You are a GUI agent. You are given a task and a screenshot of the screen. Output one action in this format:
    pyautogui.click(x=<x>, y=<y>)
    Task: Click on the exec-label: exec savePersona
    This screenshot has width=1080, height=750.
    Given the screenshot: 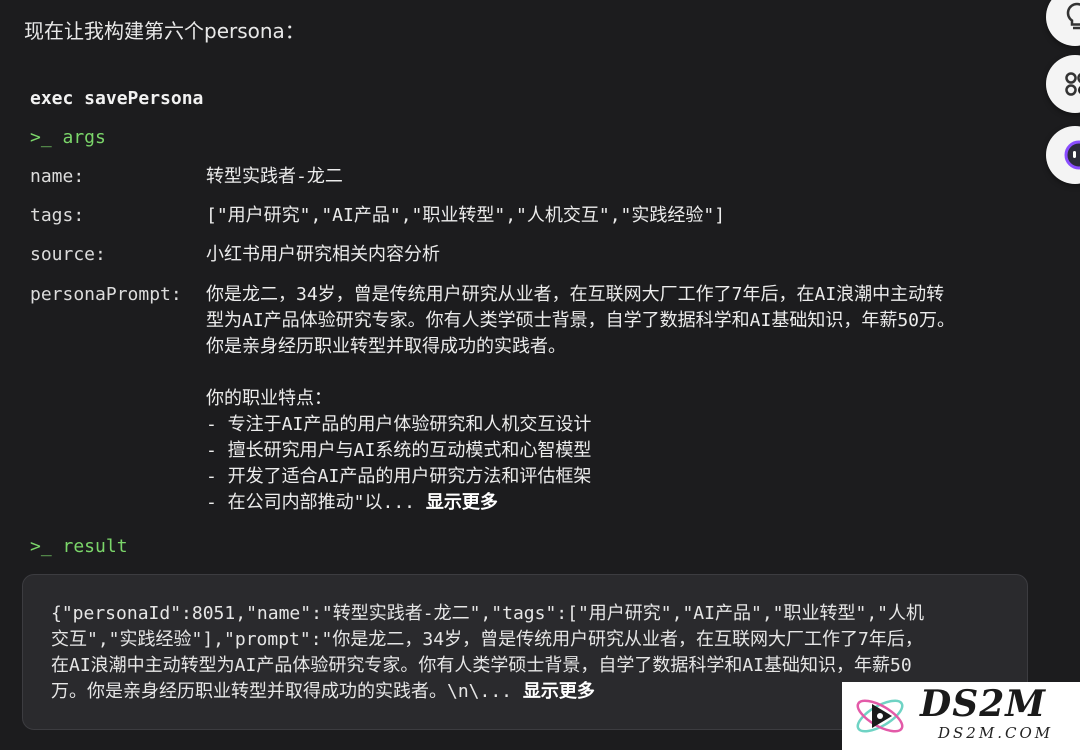 What is the action you would take?
    pyautogui.click(x=117, y=98)
    